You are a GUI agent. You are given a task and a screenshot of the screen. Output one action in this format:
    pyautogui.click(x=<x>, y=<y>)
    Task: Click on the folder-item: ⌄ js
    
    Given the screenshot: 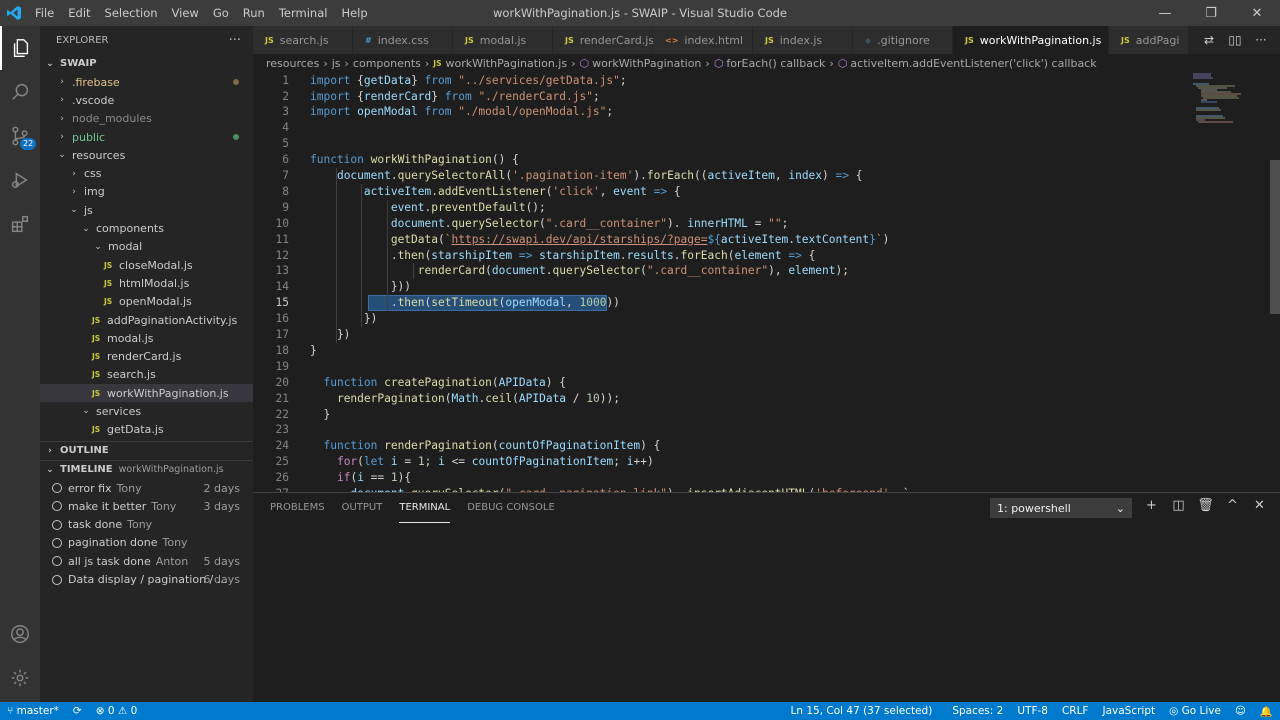 What is the action you would take?
    pyautogui.click(x=146, y=210)
    